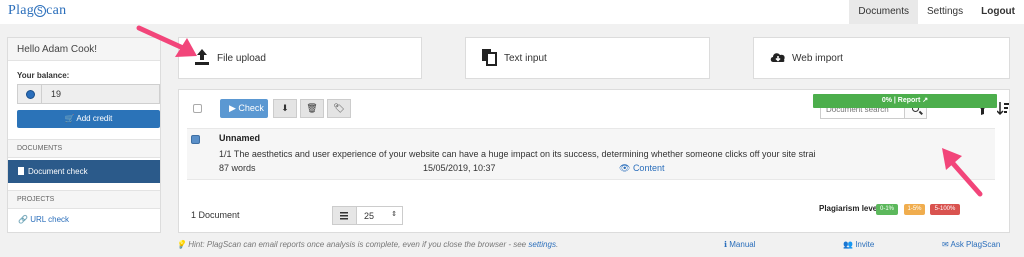  Describe the element at coordinates (50, 219) in the screenshot. I see `sidebar-item-label: URL check` at that location.